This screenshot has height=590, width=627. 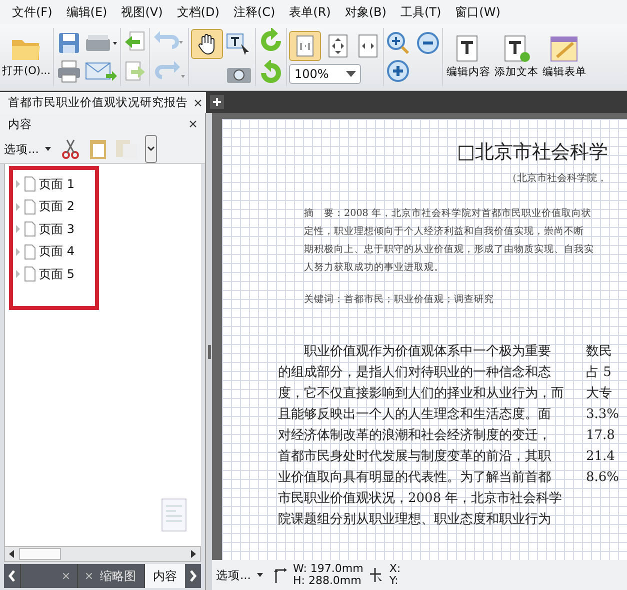 What do you see at coordinates (325, 74) in the screenshot?
I see `zoom-dropdown: 100%` at bounding box center [325, 74].